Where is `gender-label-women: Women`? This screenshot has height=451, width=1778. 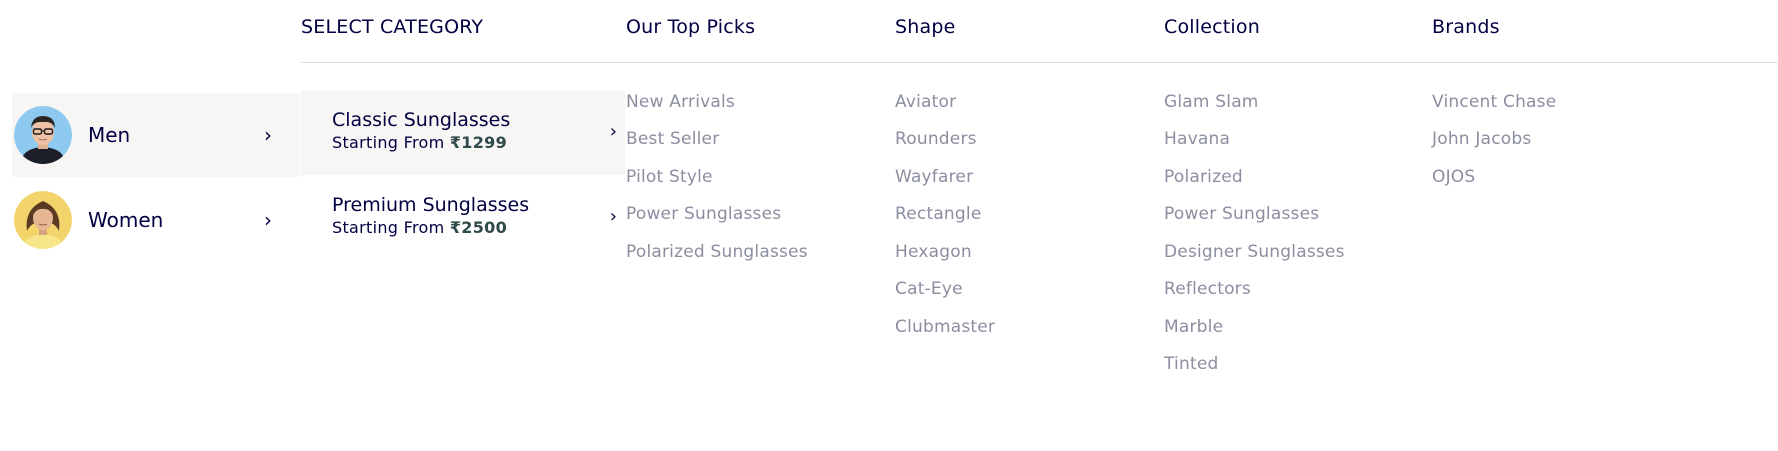
gender-label-women: Women is located at coordinates (126, 220).